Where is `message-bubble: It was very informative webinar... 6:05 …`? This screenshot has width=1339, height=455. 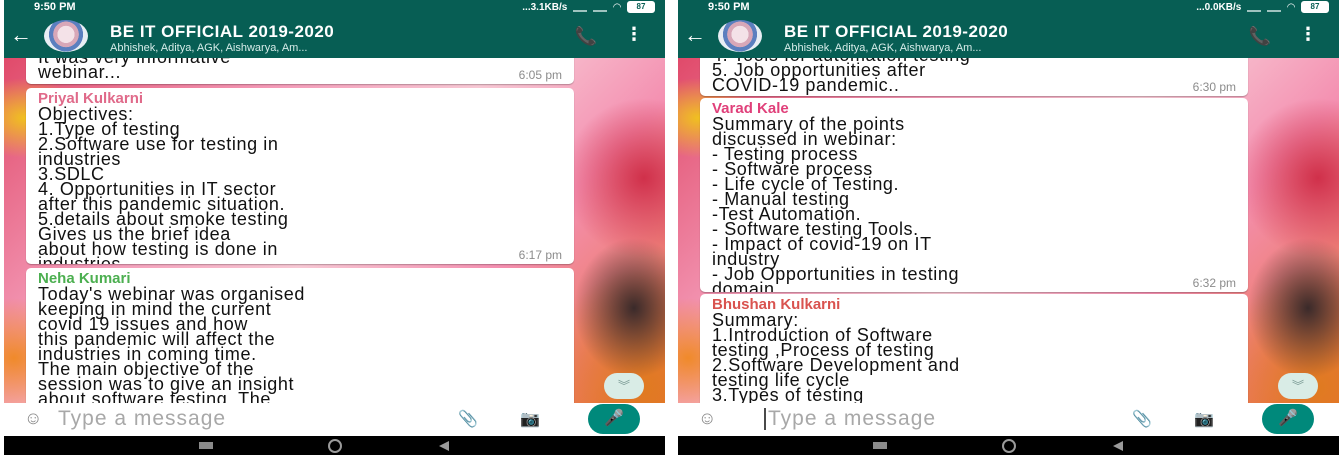 message-bubble: It was very informative webinar... 6:05 … is located at coordinates (300, 71).